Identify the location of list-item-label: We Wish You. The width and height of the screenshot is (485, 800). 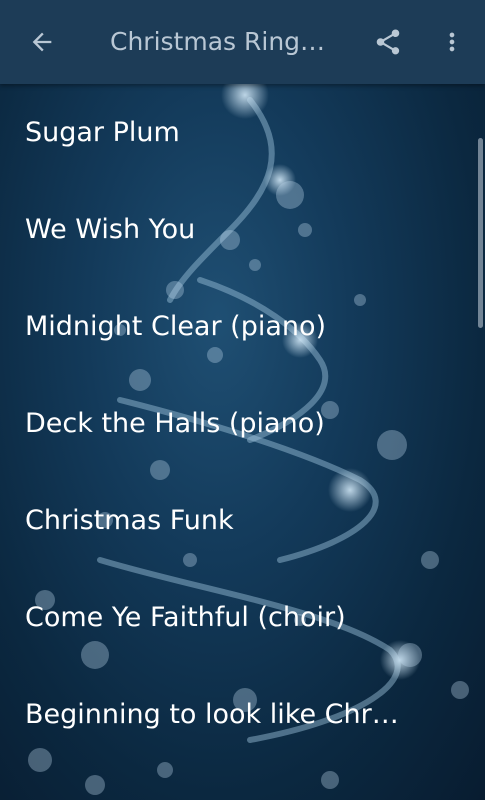
(110, 229).